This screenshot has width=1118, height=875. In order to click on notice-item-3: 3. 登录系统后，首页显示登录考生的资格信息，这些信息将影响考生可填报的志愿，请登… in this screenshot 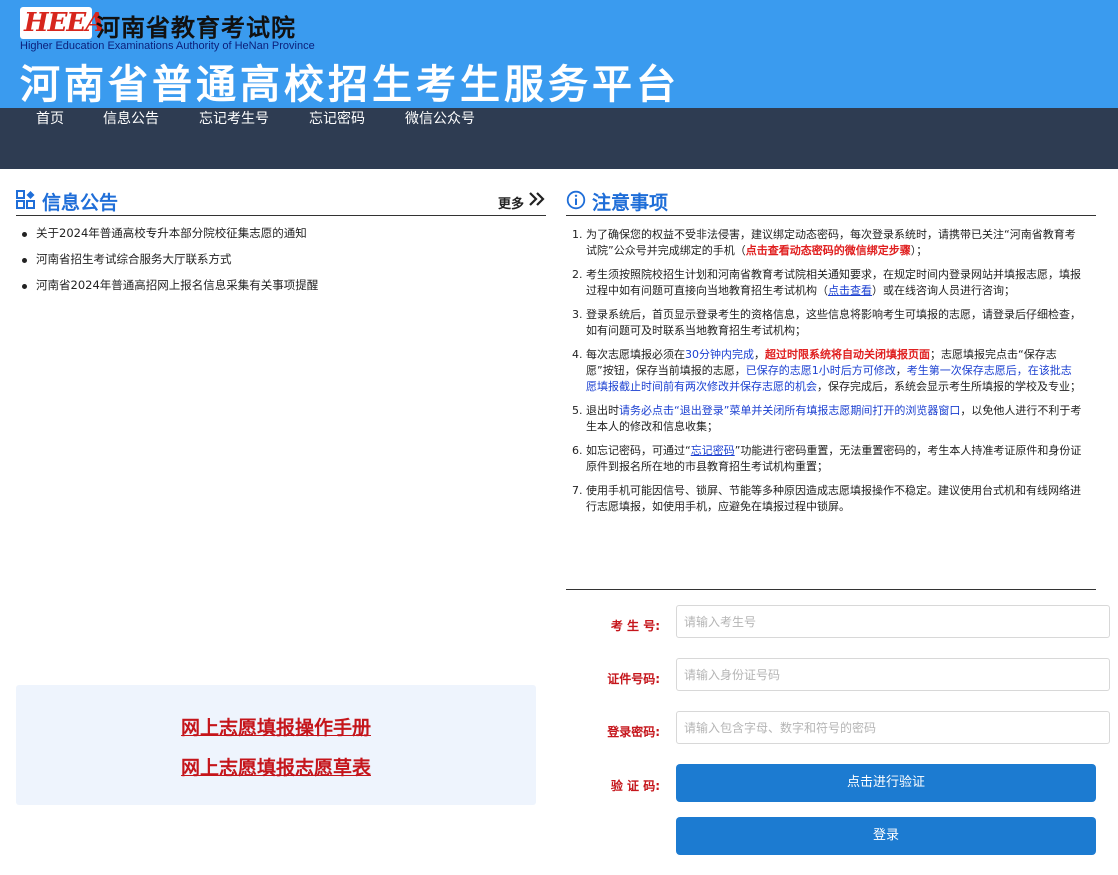, I will do `click(826, 323)`.